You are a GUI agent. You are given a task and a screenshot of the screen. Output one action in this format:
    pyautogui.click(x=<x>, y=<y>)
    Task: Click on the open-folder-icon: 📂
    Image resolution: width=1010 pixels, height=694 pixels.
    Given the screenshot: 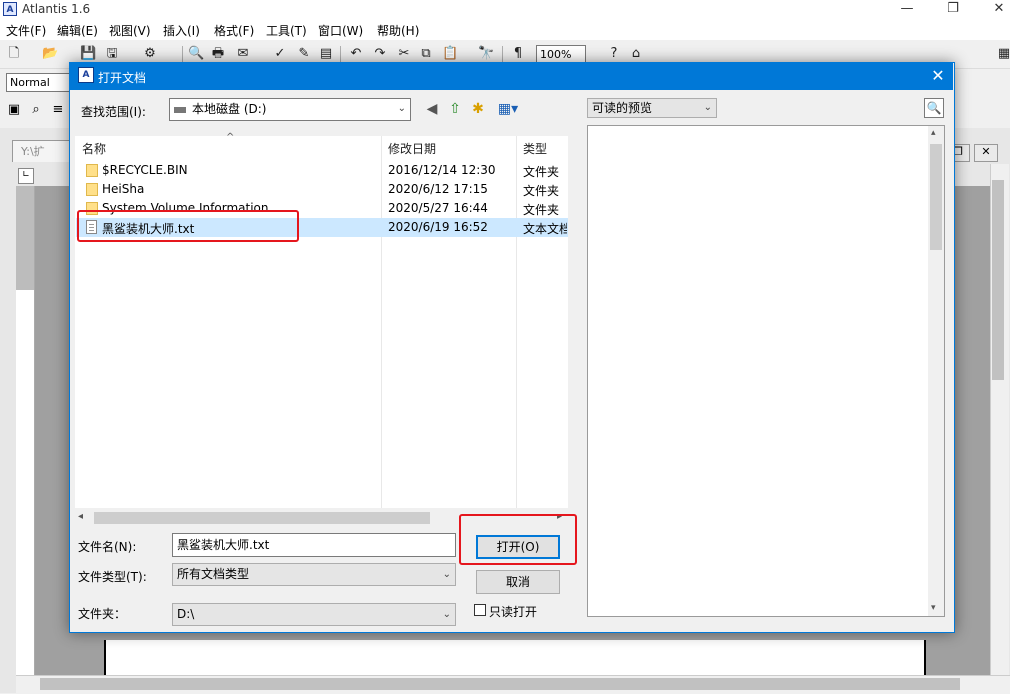 What is the action you would take?
    pyautogui.click(x=50, y=54)
    